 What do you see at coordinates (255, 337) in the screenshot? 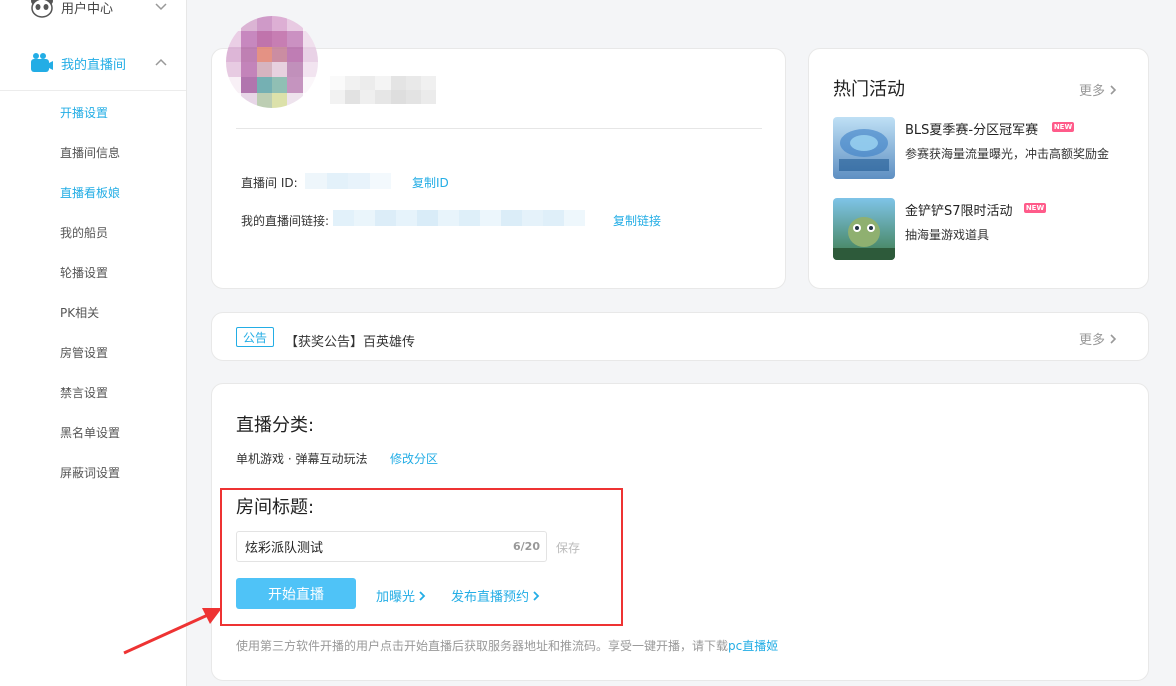
I see `notice-tag: 公告` at bounding box center [255, 337].